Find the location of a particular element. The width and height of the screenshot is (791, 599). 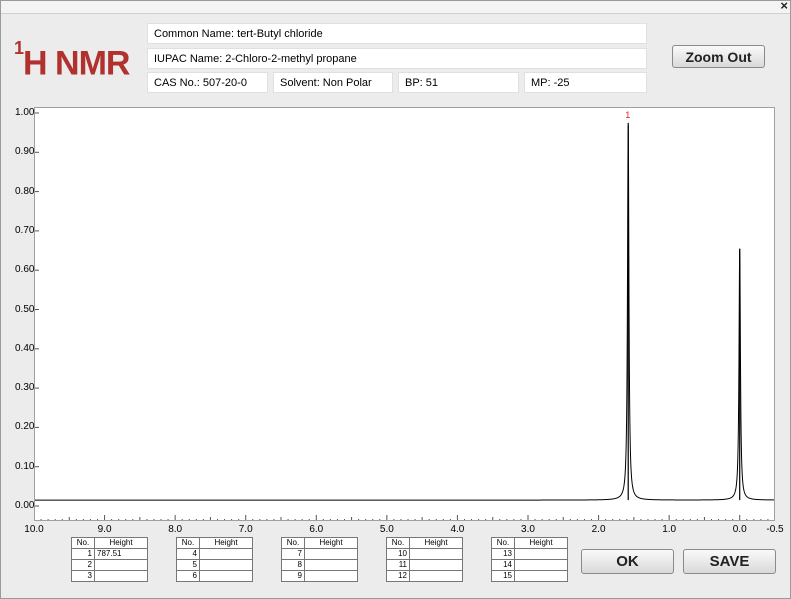

peak-number-cell: 6 is located at coordinates (188, 576).